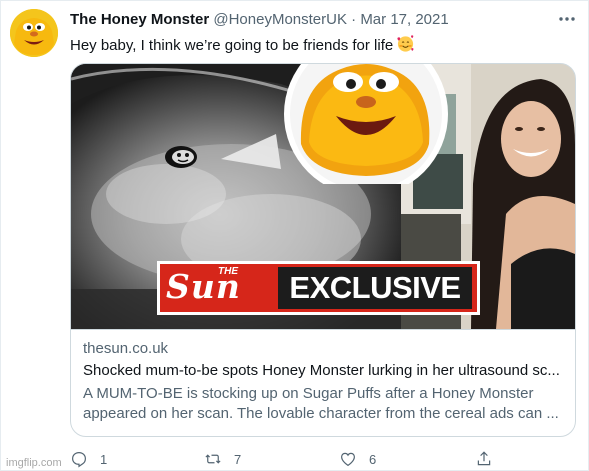 The width and height of the screenshot is (589, 471). Describe the element at coordinates (222, 459) in the screenshot. I see `retweet-button: 7` at that location.